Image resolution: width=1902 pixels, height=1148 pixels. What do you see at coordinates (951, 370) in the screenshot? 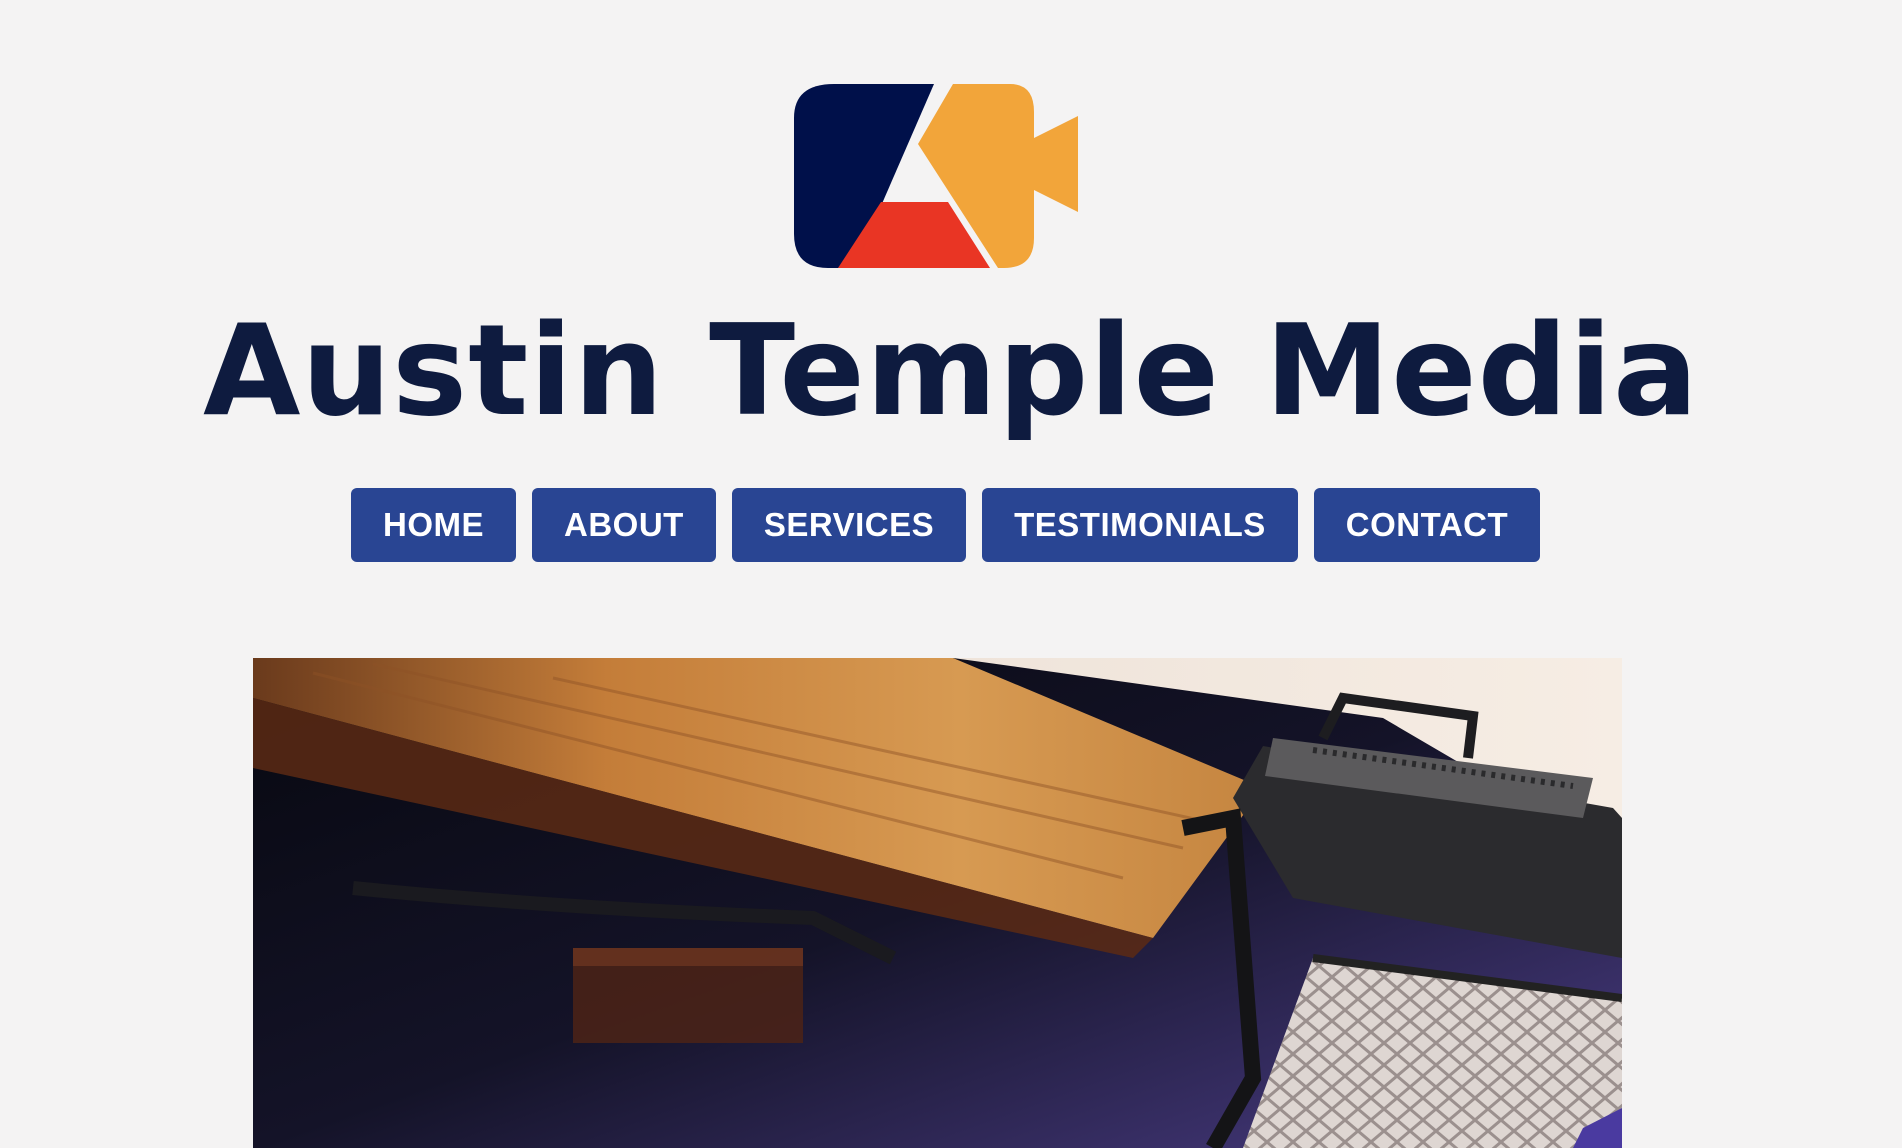
I see `site-title: Austin Temple Media` at bounding box center [951, 370].